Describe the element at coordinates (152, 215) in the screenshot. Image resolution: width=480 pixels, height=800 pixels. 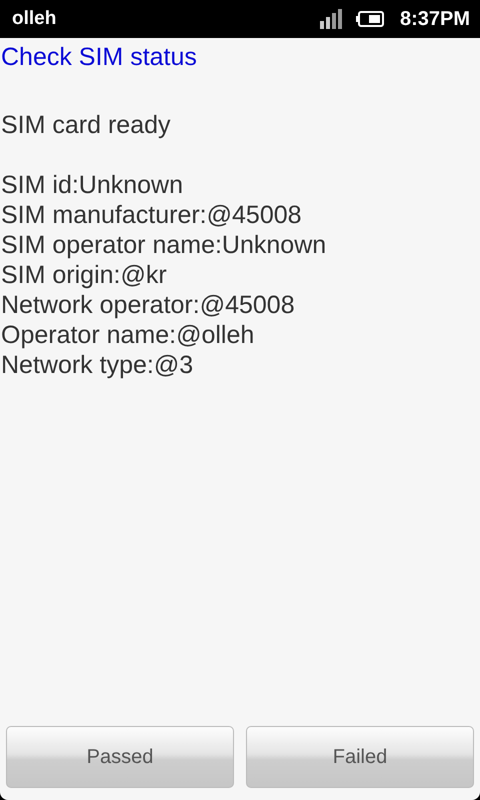
I see `detail-text: SIM manufacturer:@45008` at that location.